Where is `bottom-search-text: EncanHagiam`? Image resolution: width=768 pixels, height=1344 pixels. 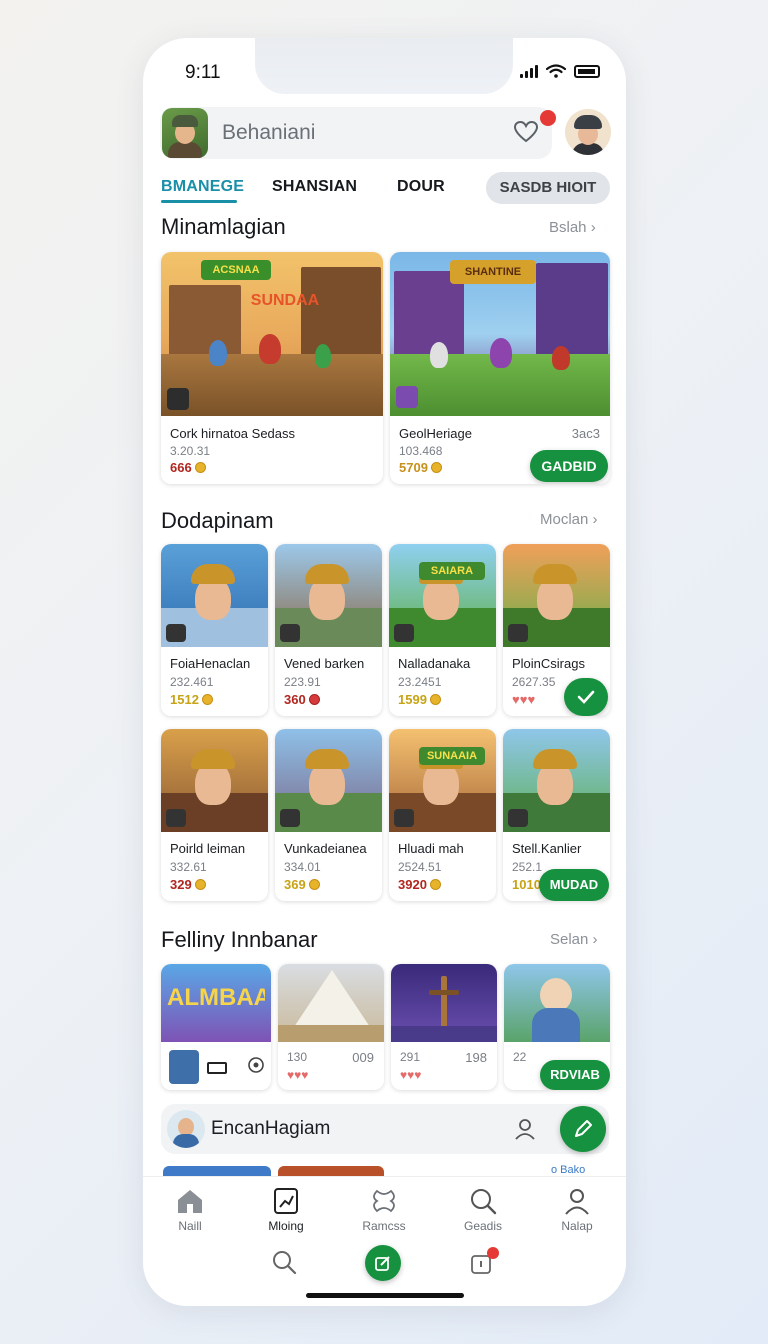
bottom-search-text: EncanHagiam is located at coordinates (270, 1129).